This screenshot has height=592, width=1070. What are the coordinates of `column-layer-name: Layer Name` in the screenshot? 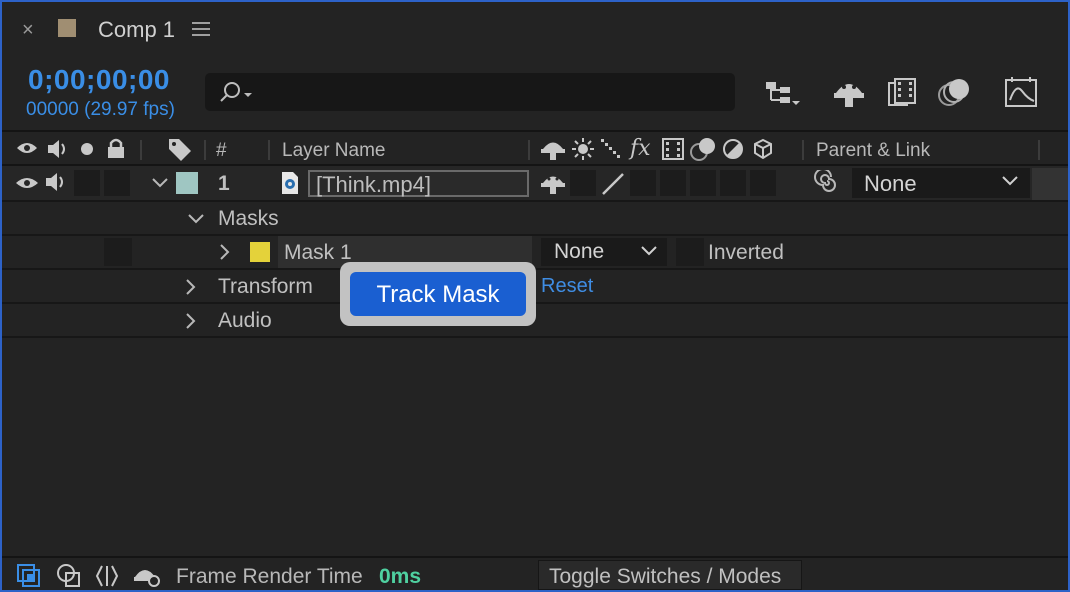 It's located at (334, 151).